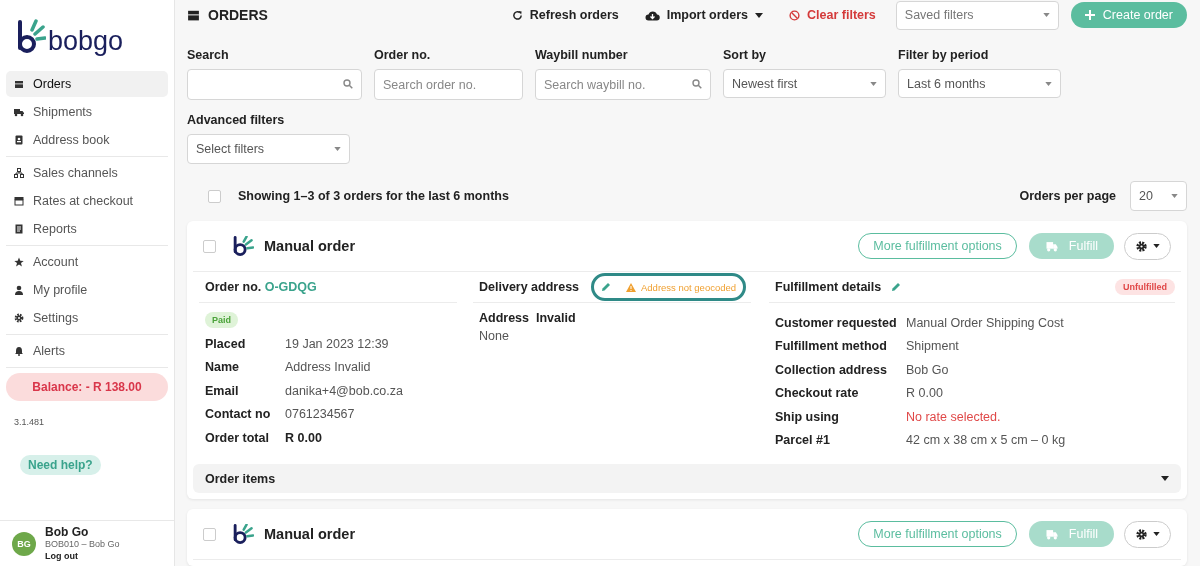 Image resolution: width=1200 pixels, height=566 pixels. What do you see at coordinates (87, 387) in the screenshot?
I see `balance-badge: Balance: - R 138.00` at bounding box center [87, 387].